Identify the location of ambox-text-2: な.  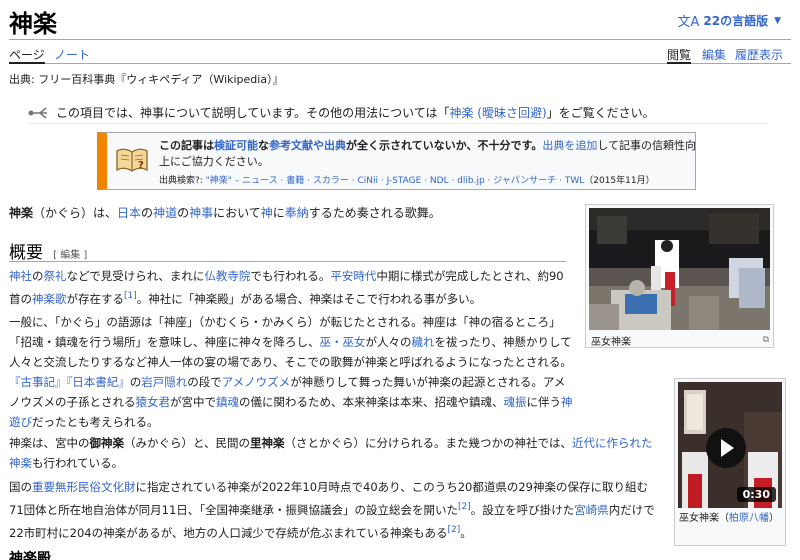
(263, 145).